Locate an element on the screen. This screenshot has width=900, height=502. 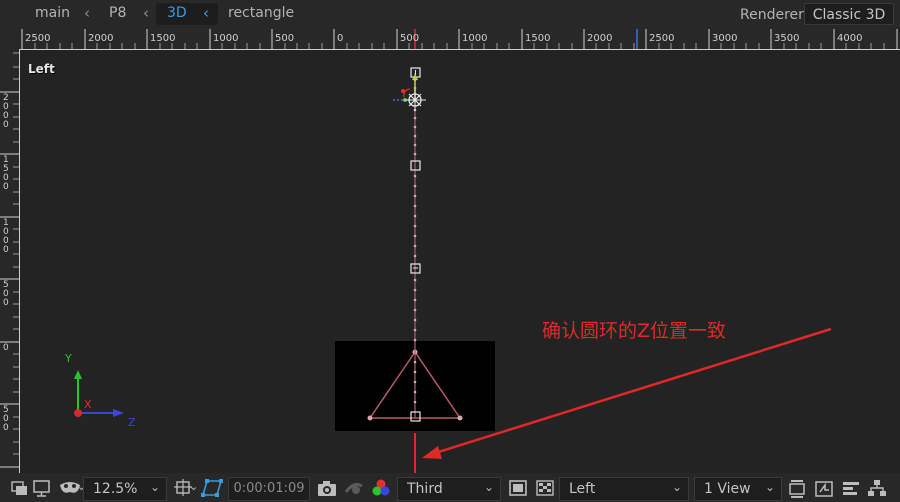
layout-dropdown: 1 View ⌄ is located at coordinates (738, 489).